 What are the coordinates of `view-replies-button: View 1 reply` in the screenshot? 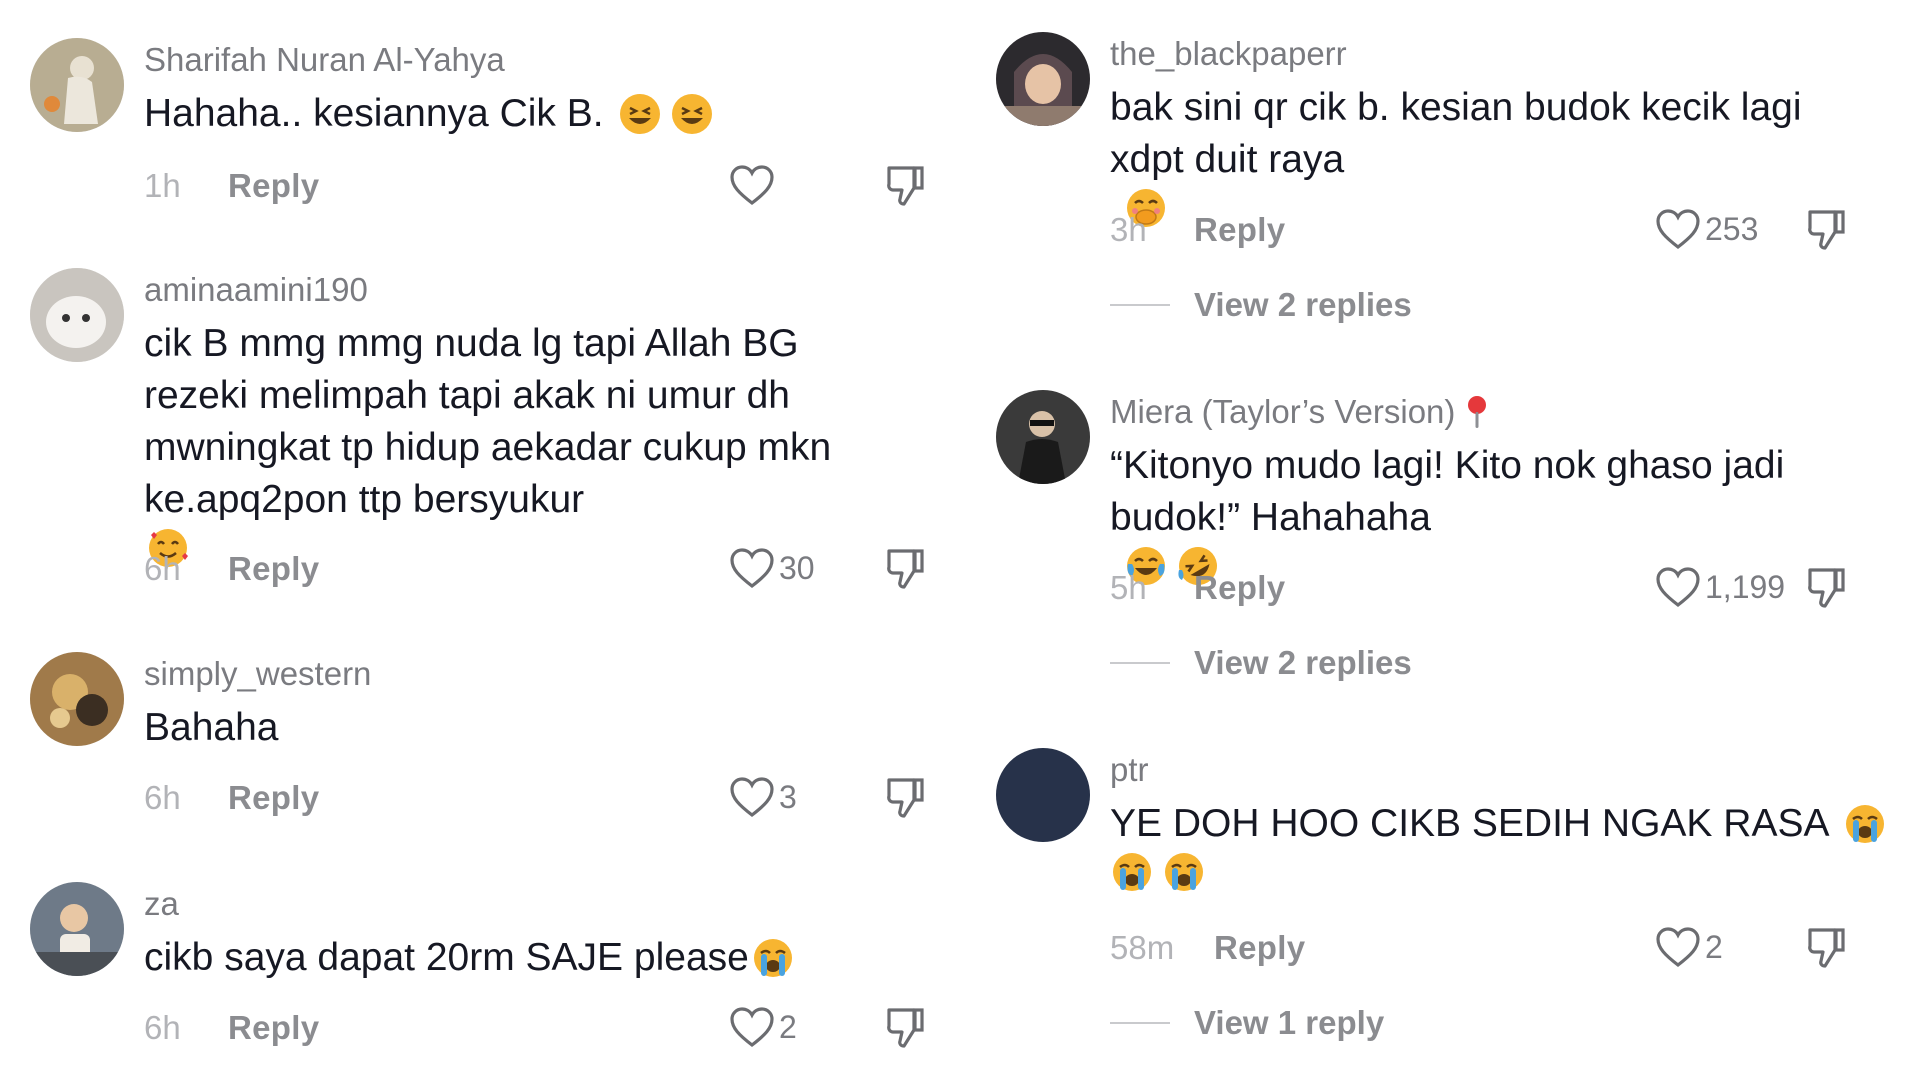 It's located at (1247, 1023).